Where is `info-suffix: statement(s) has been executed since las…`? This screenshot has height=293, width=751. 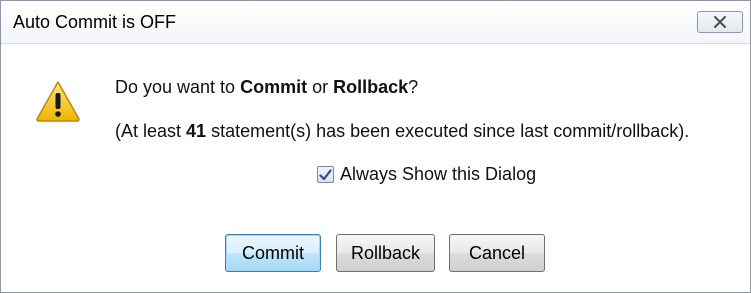
info-suffix: statement(s) has been executed since las… is located at coordinates (448, 131).